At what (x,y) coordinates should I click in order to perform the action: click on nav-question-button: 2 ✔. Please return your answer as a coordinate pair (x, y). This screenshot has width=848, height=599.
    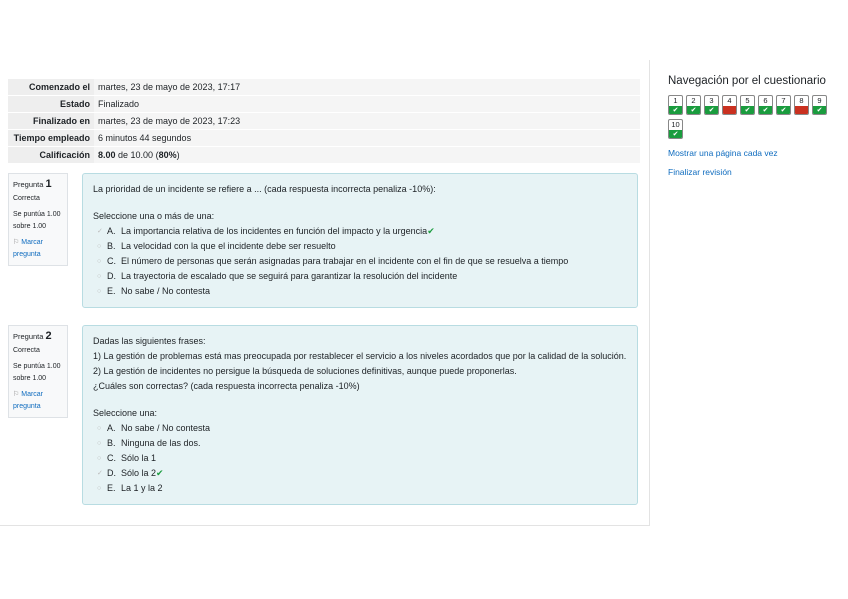
    Looking at the image, I should click on (693, 105).